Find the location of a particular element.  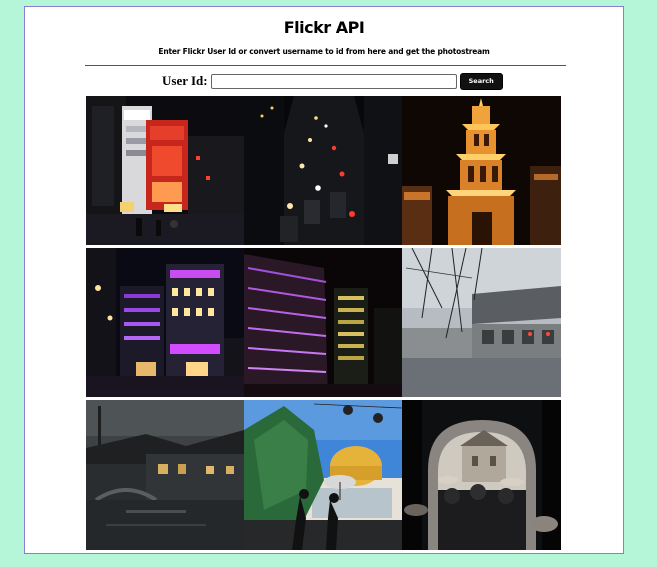

photo-night-street-image is located at coordinates (165, 170).